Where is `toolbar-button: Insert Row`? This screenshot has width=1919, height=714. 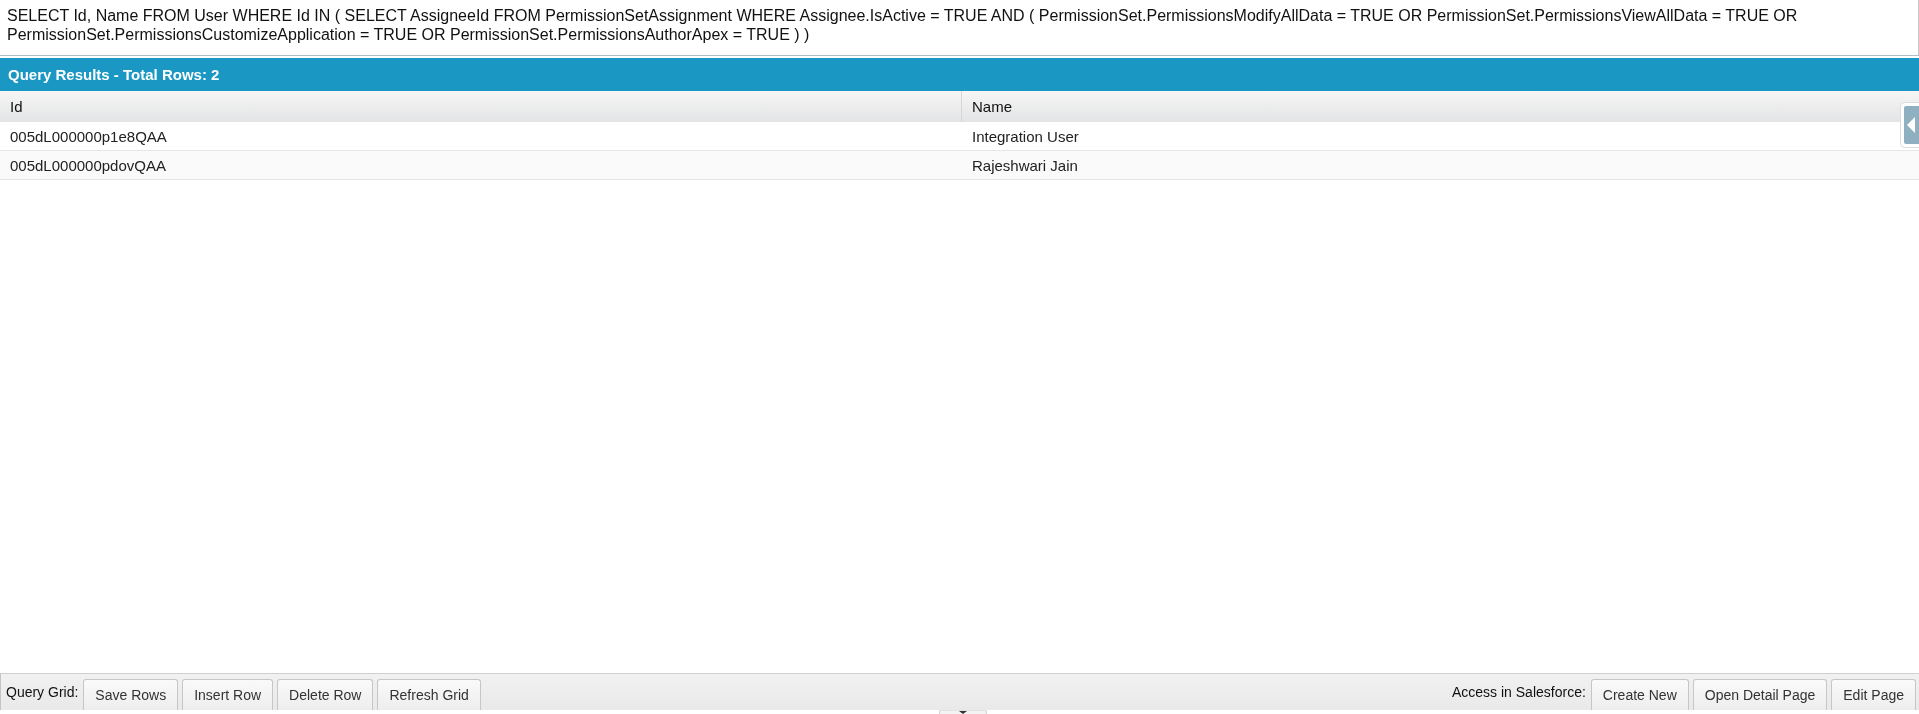
toolbar-button: Insert Row is located at coordinates (228, 694).